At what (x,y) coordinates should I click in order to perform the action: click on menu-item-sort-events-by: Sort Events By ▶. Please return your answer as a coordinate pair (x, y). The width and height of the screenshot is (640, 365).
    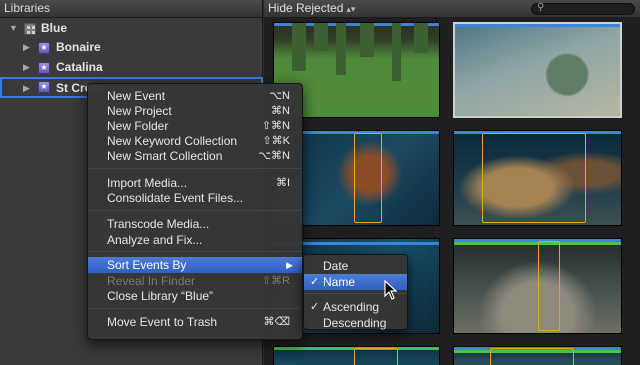
    Looking at the image, I should click on (195, 265).